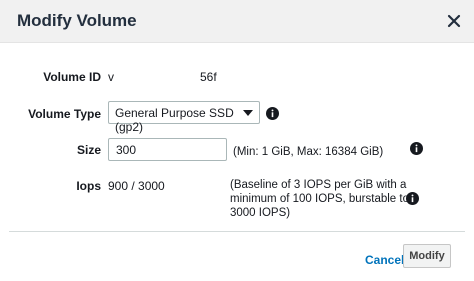 This screenshot has width=474, height=281. What do you see at coordinates (167, 149) in the screenshot?
I see `size-input` at bounding box center [167, 149].